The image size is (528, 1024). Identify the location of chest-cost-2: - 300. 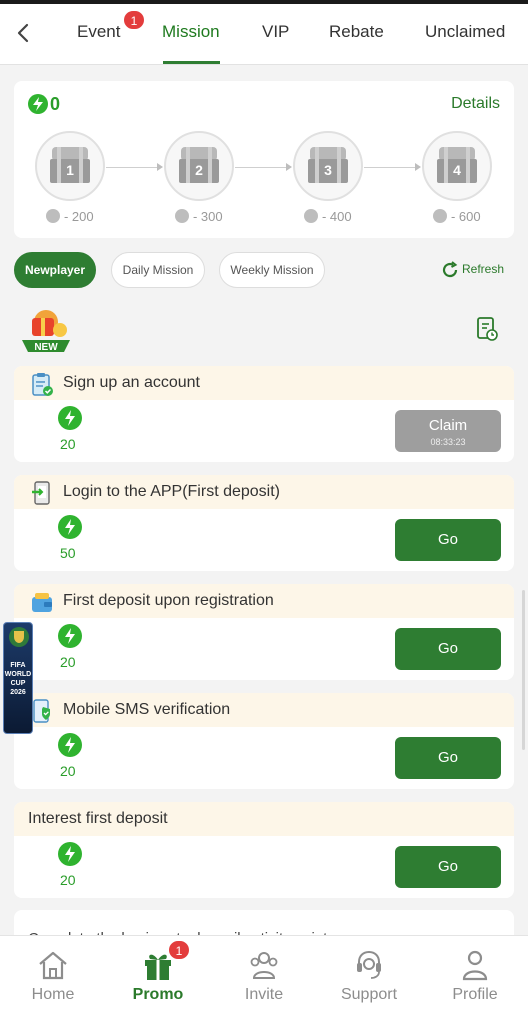
(199, 216).